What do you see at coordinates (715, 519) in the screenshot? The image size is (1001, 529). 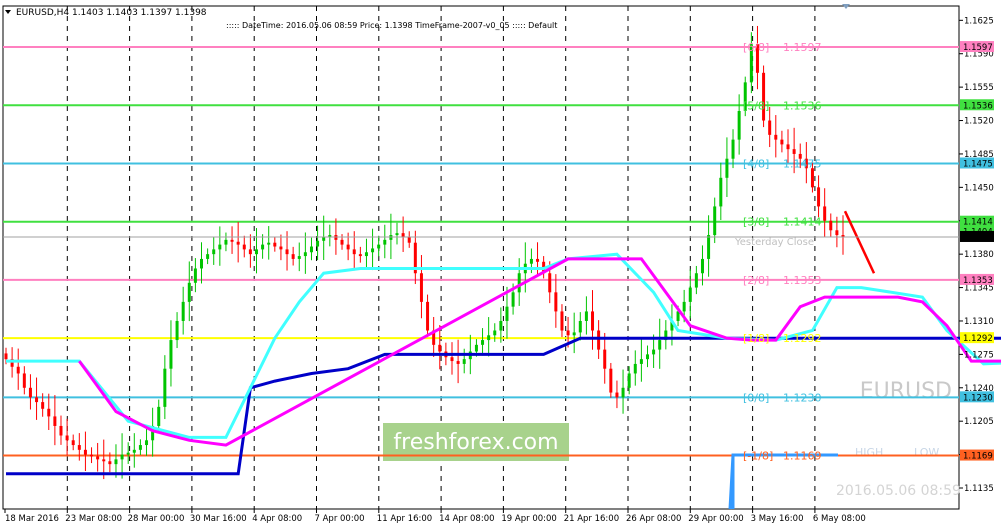 I see `x-tick-label: 29 Apr 00:00` at bounding box center [715, 519].